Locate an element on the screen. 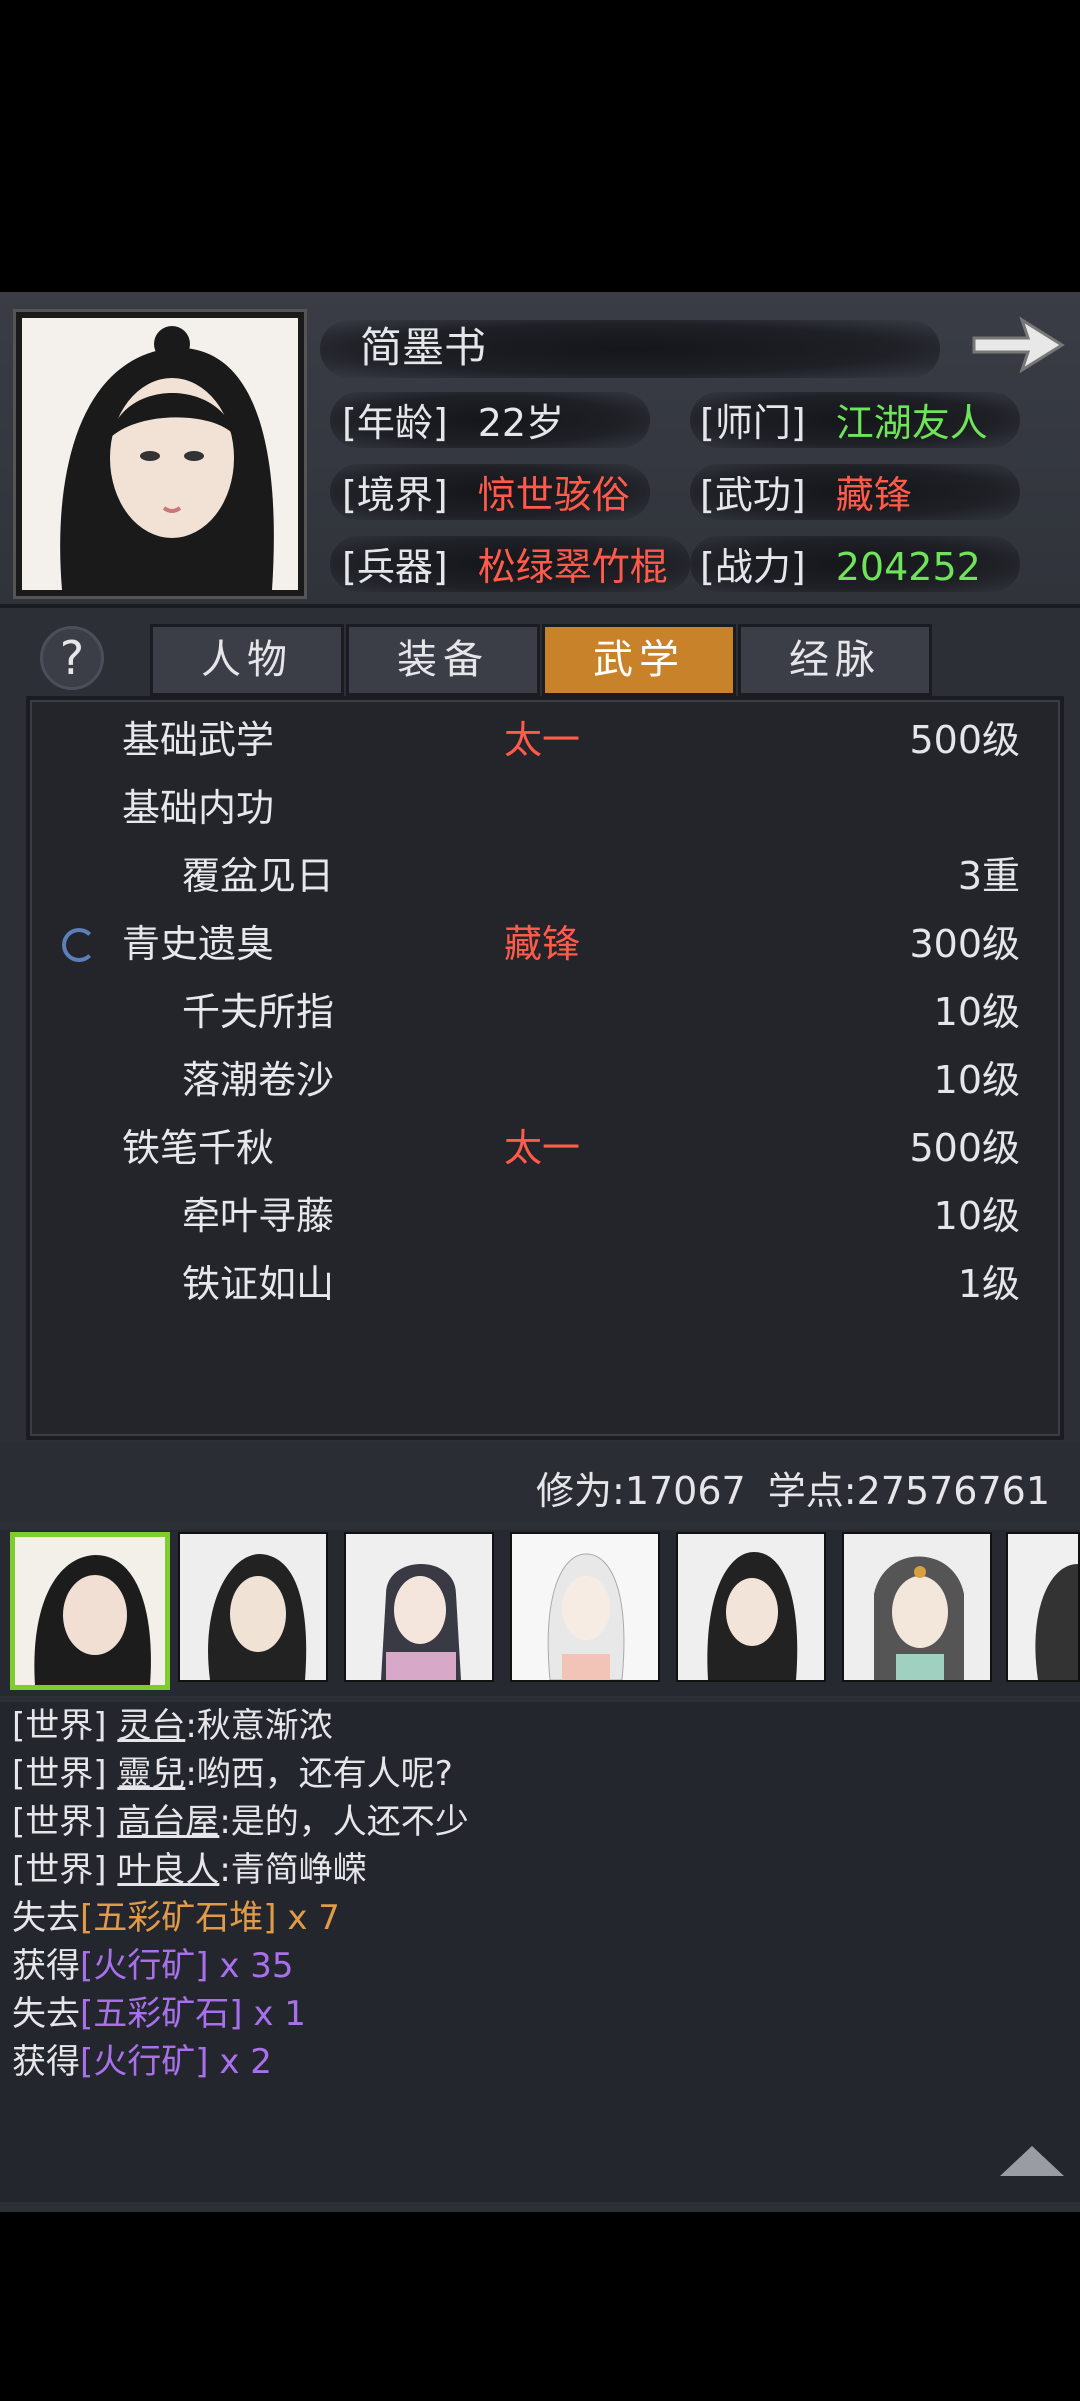 The height and width of the screenshot is (2401, 1080). martial-label: [武功] is located at coordinates (753, 495).